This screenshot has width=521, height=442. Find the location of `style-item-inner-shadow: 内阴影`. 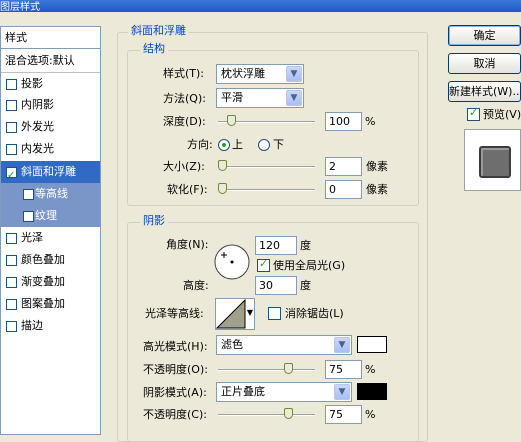

style-item-inner-shadow: 内阴影 is located at coordinates (50, 105).